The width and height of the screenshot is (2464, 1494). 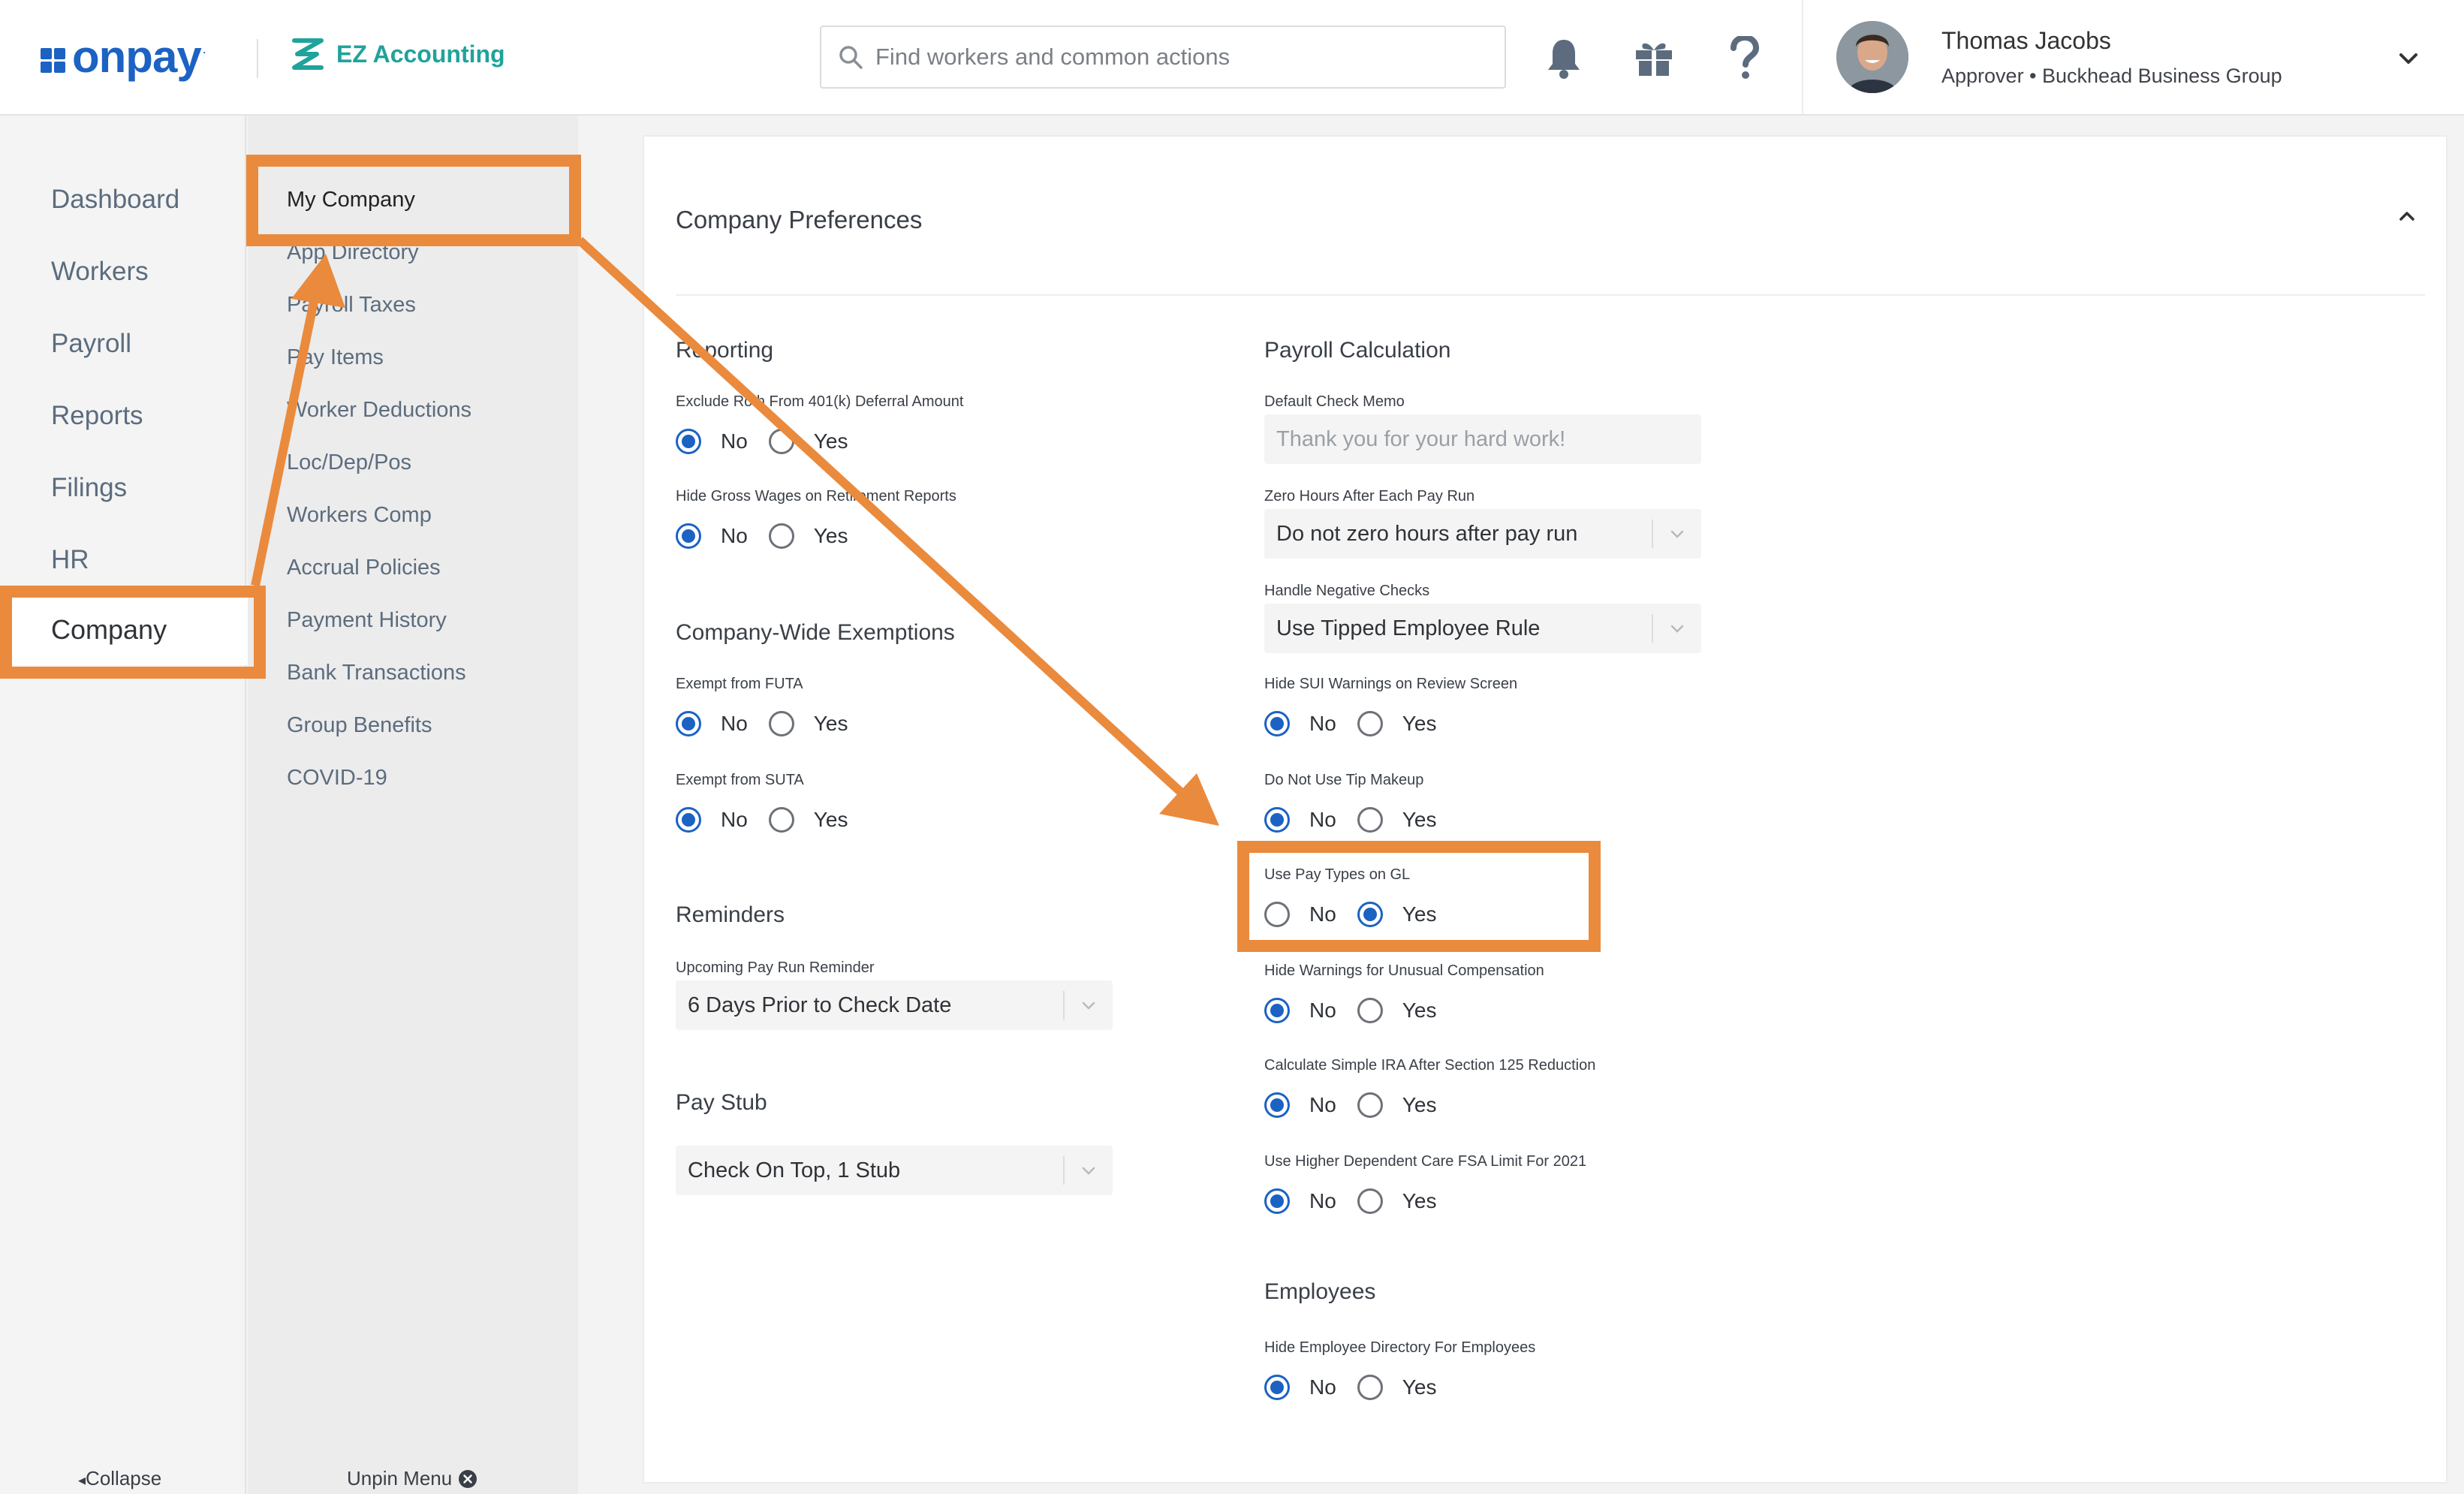 I want to click on employees-title: Employees, so click(x=1320, y=1291).